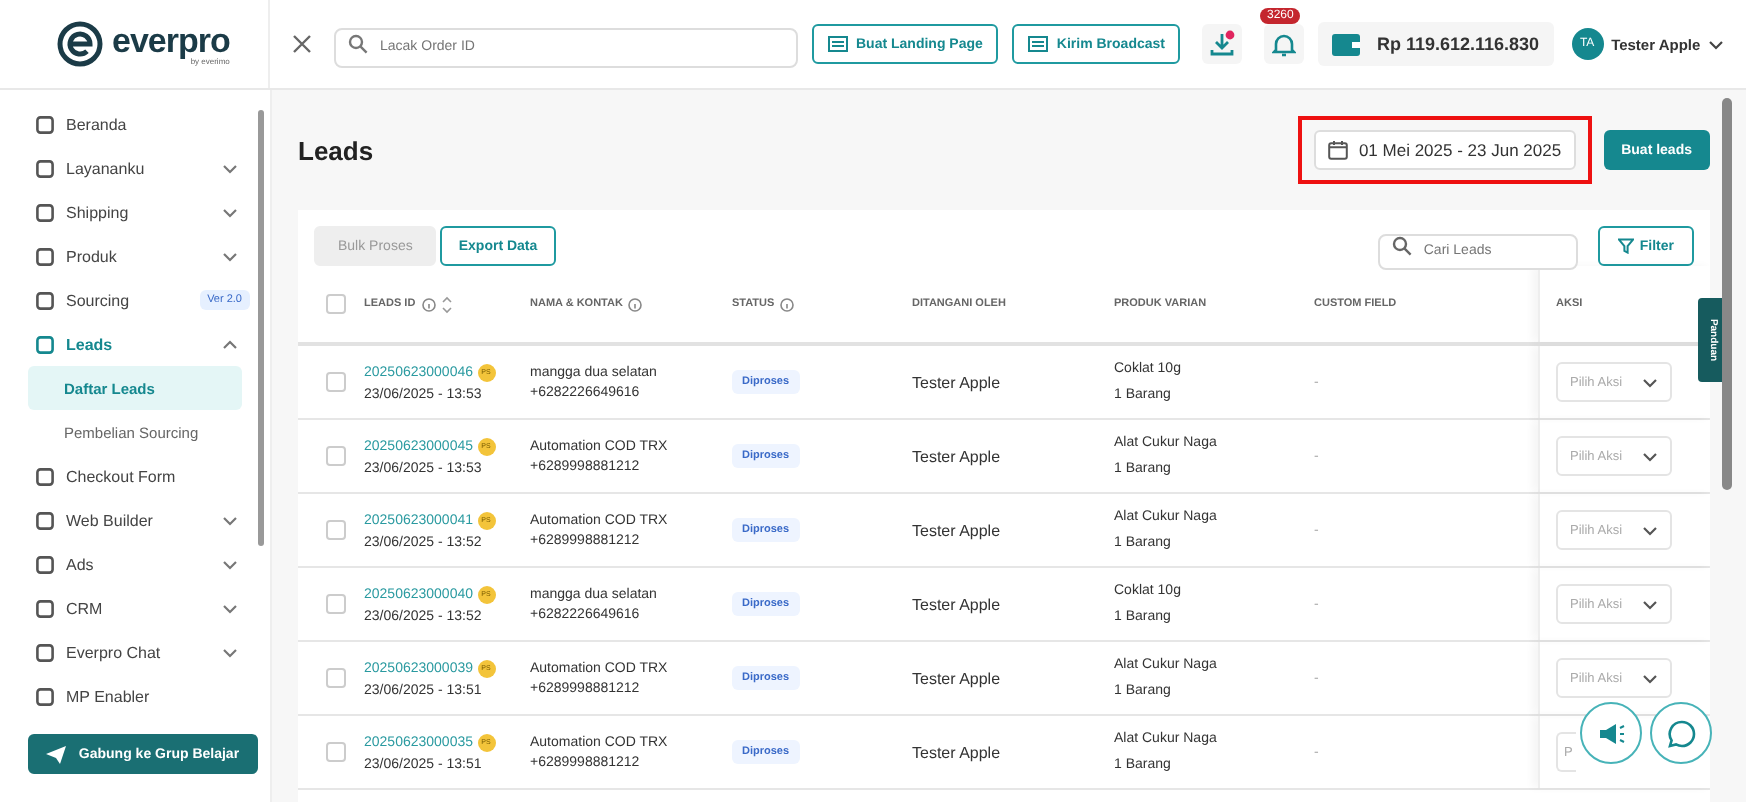 The width and height of the screenshot is (1746, 802). I want to click on chat-bubble-icon, so click(1681, 733).